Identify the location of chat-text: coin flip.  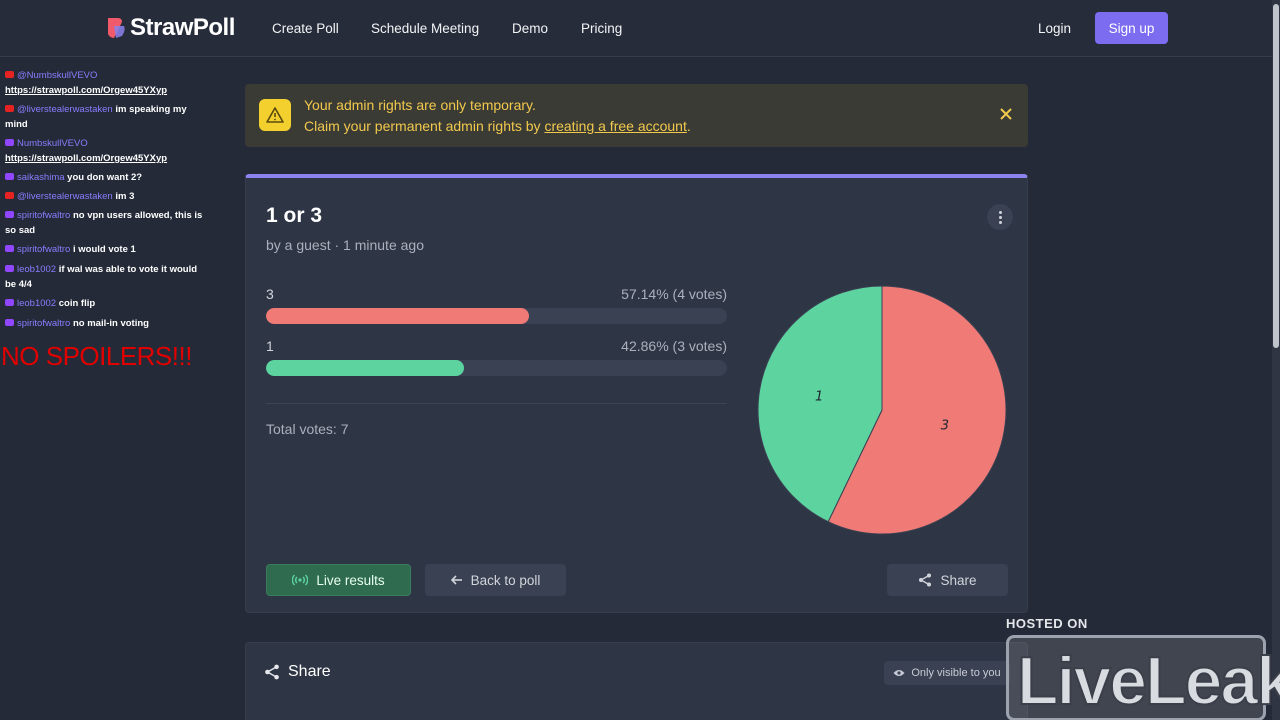
(77, 303).